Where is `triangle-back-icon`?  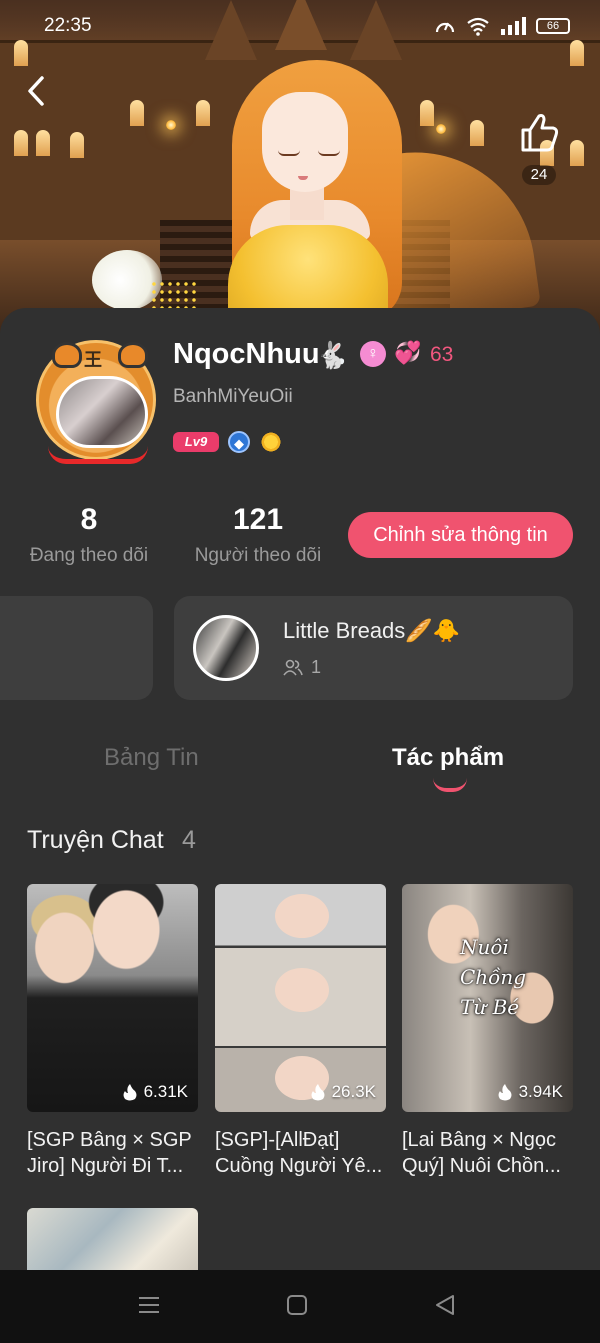 triangle-back-icon is located at coordinates (445, 1305).